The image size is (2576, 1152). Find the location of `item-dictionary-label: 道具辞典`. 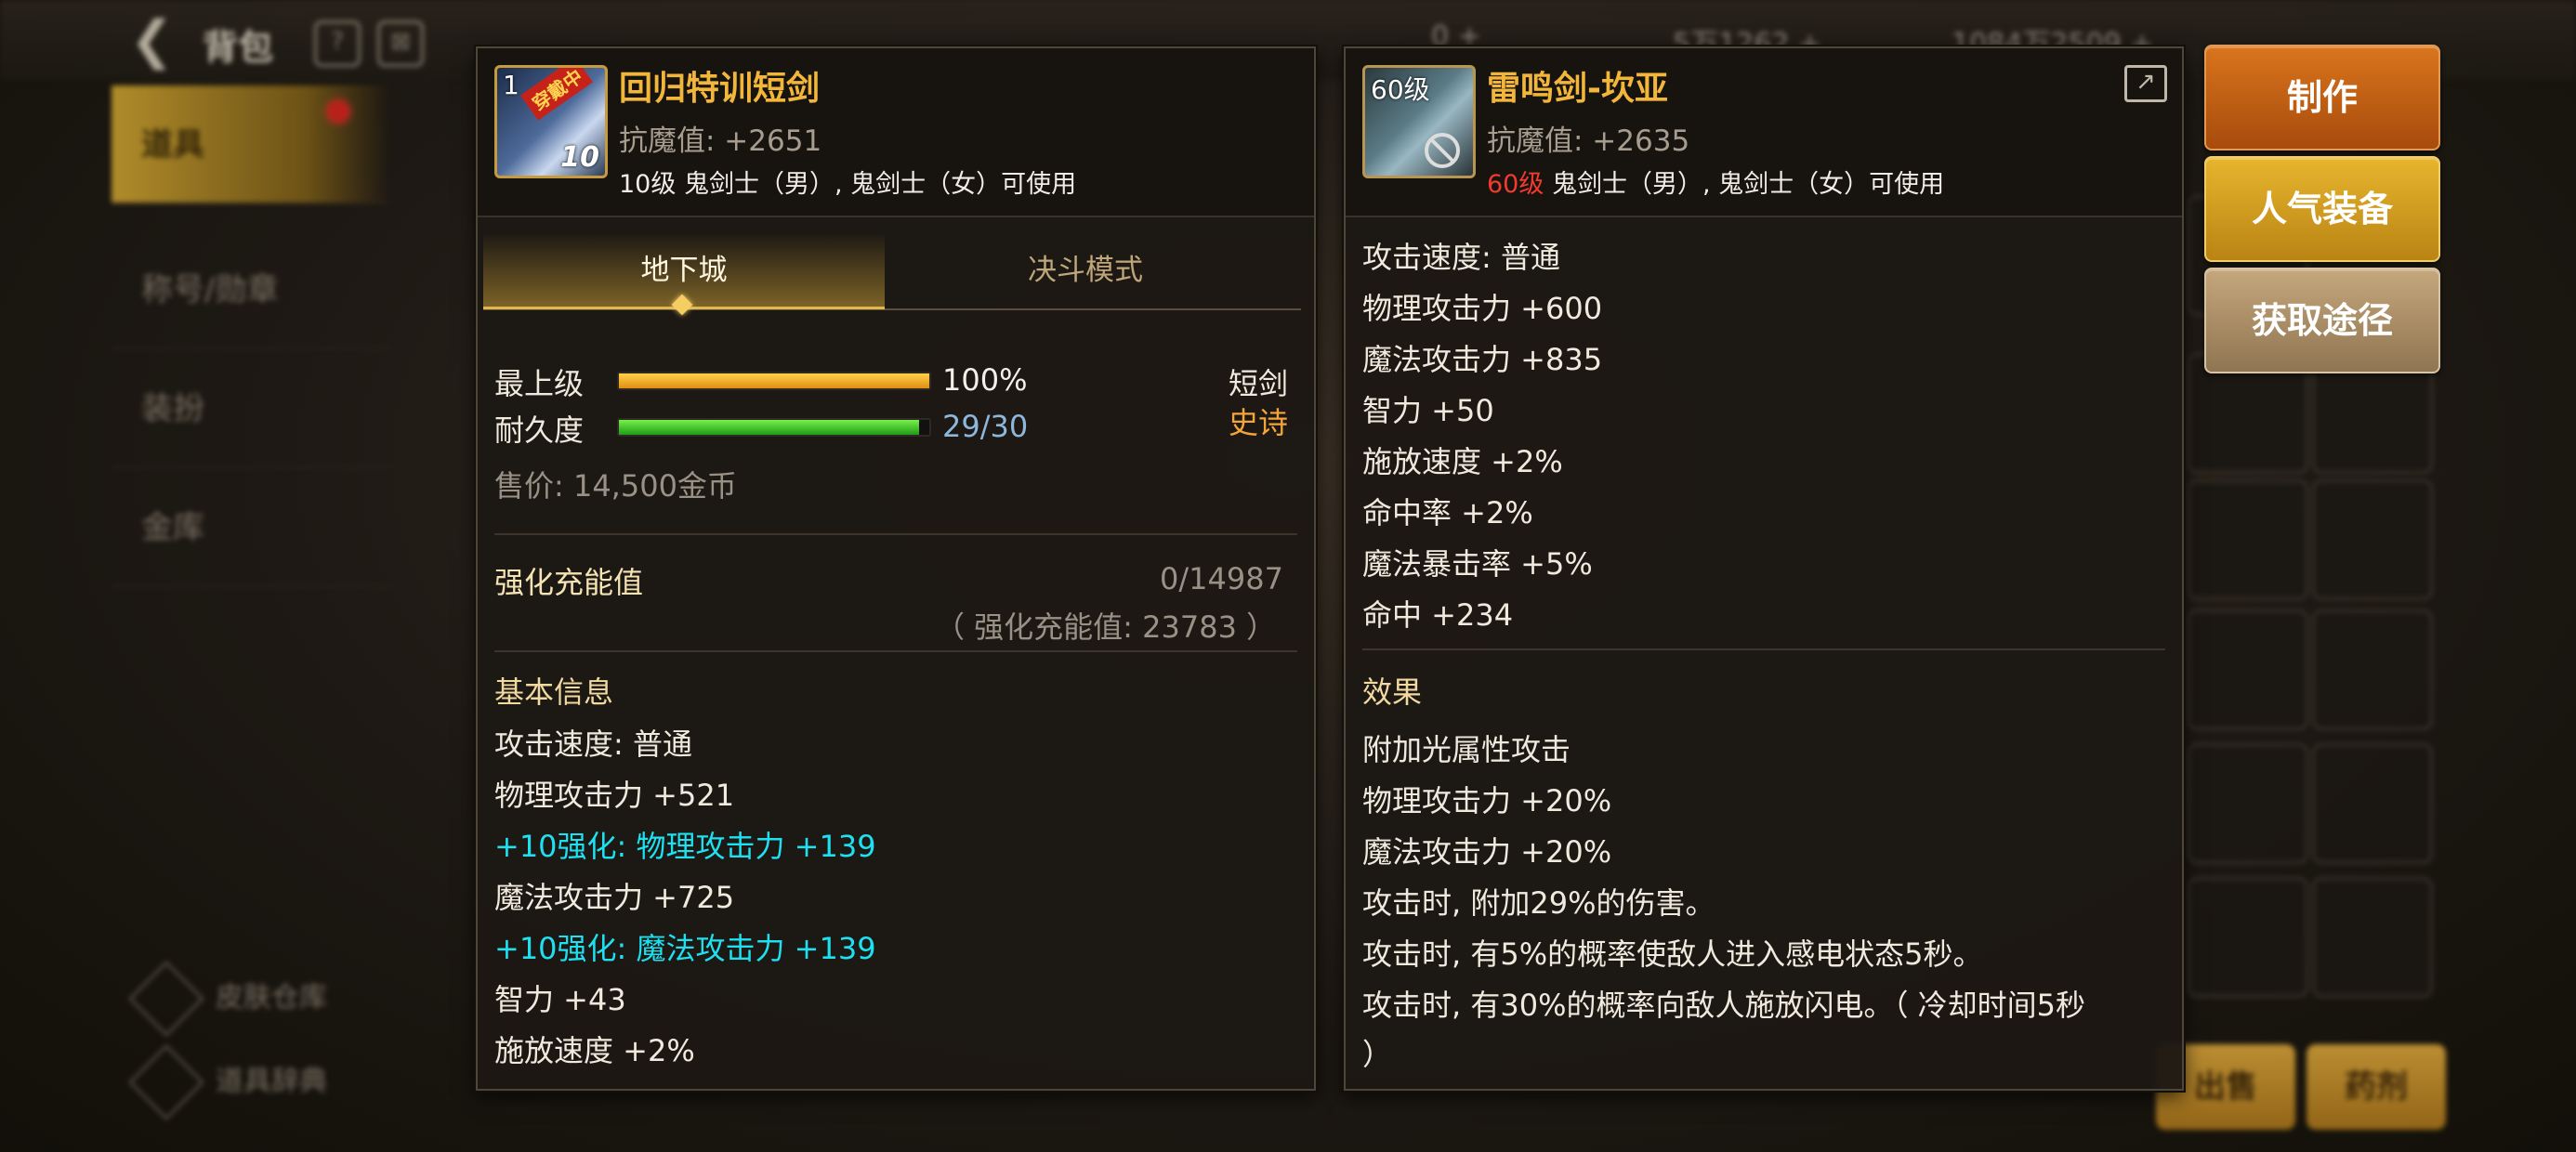

item-dictionary-label: 道具辞典 is located at coordinates (271, 1081).